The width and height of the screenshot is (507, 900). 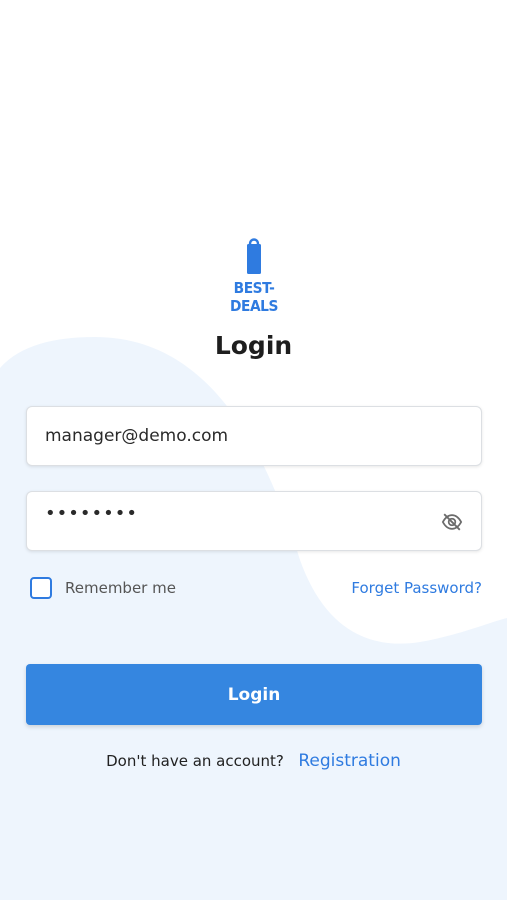 I want to click on brand-logo: BEST-DEALS, so click(x=254, y=273).